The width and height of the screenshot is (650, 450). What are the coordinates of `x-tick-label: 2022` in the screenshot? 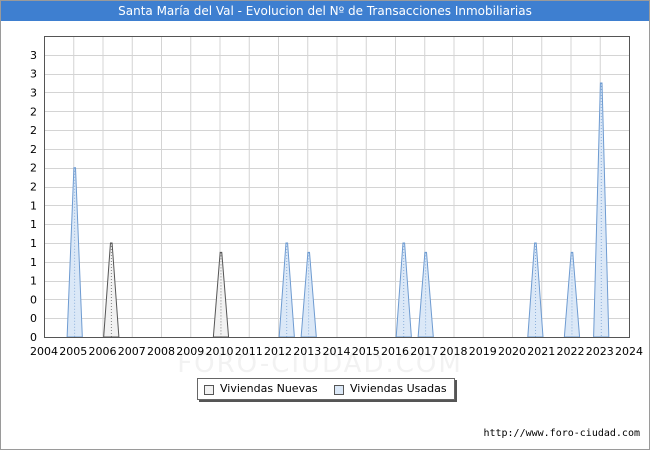 It's located at (571, 351).